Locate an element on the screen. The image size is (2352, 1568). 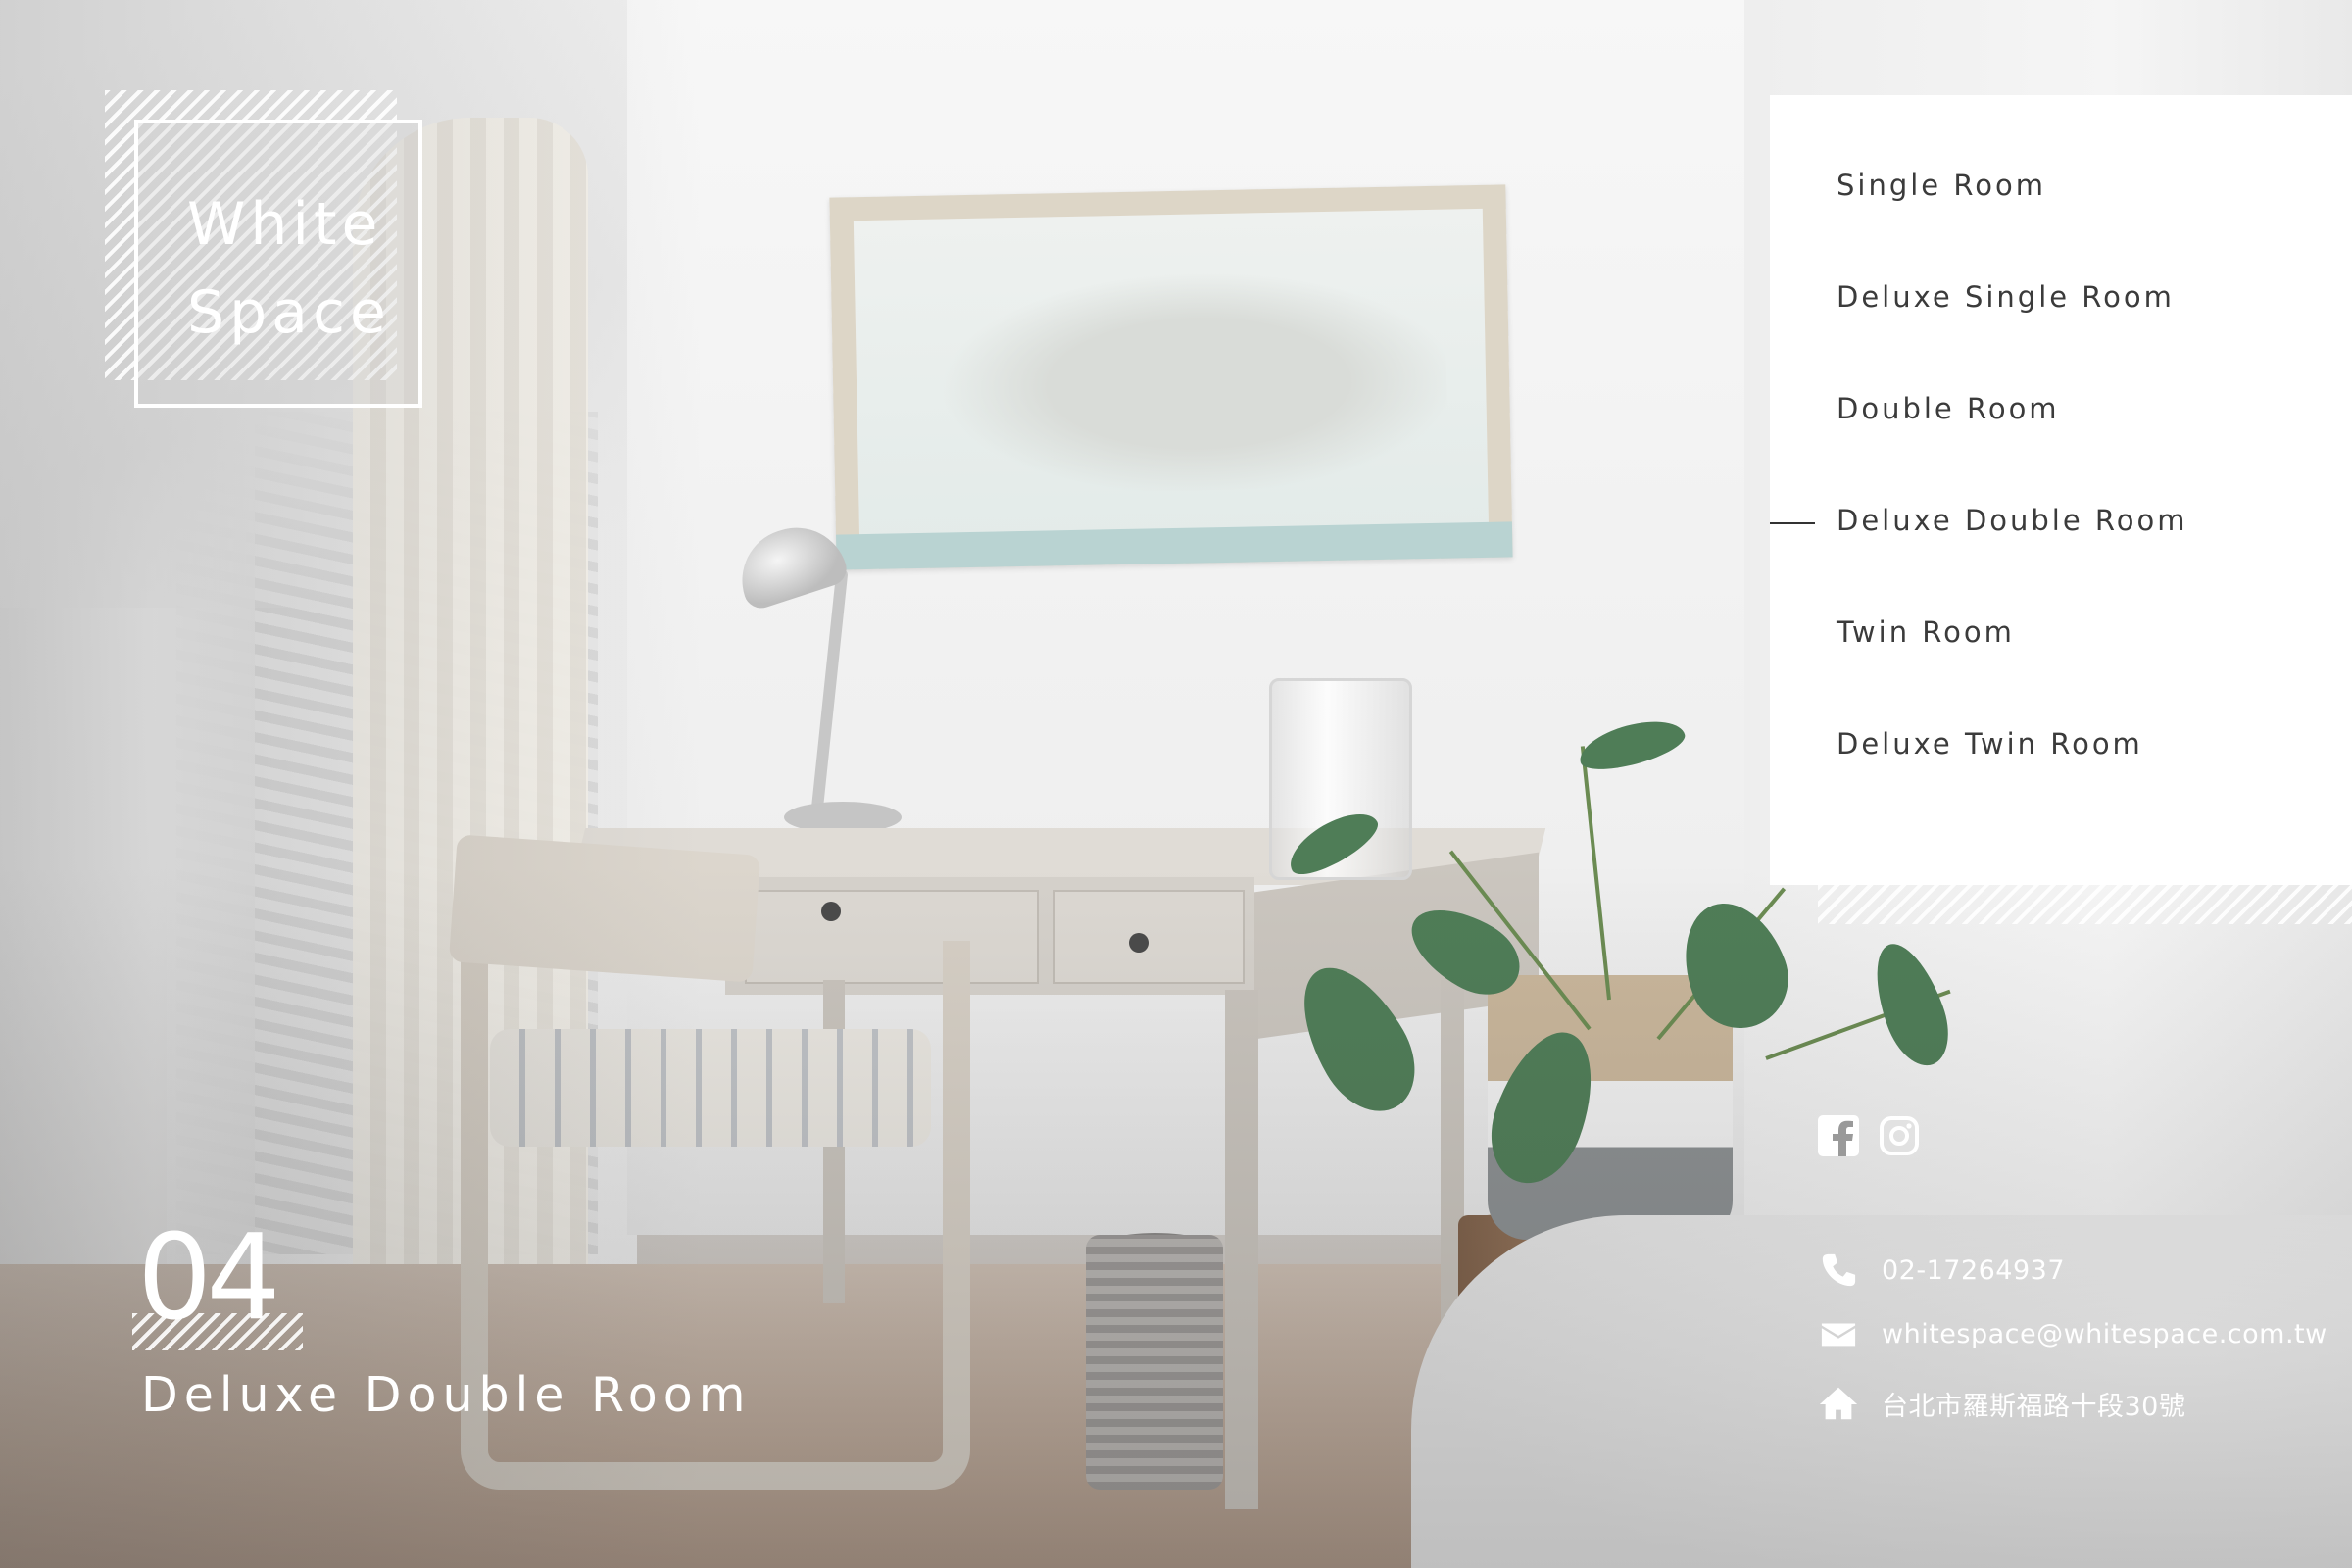
room-number: 04 is located at coordinates (209, 1278).